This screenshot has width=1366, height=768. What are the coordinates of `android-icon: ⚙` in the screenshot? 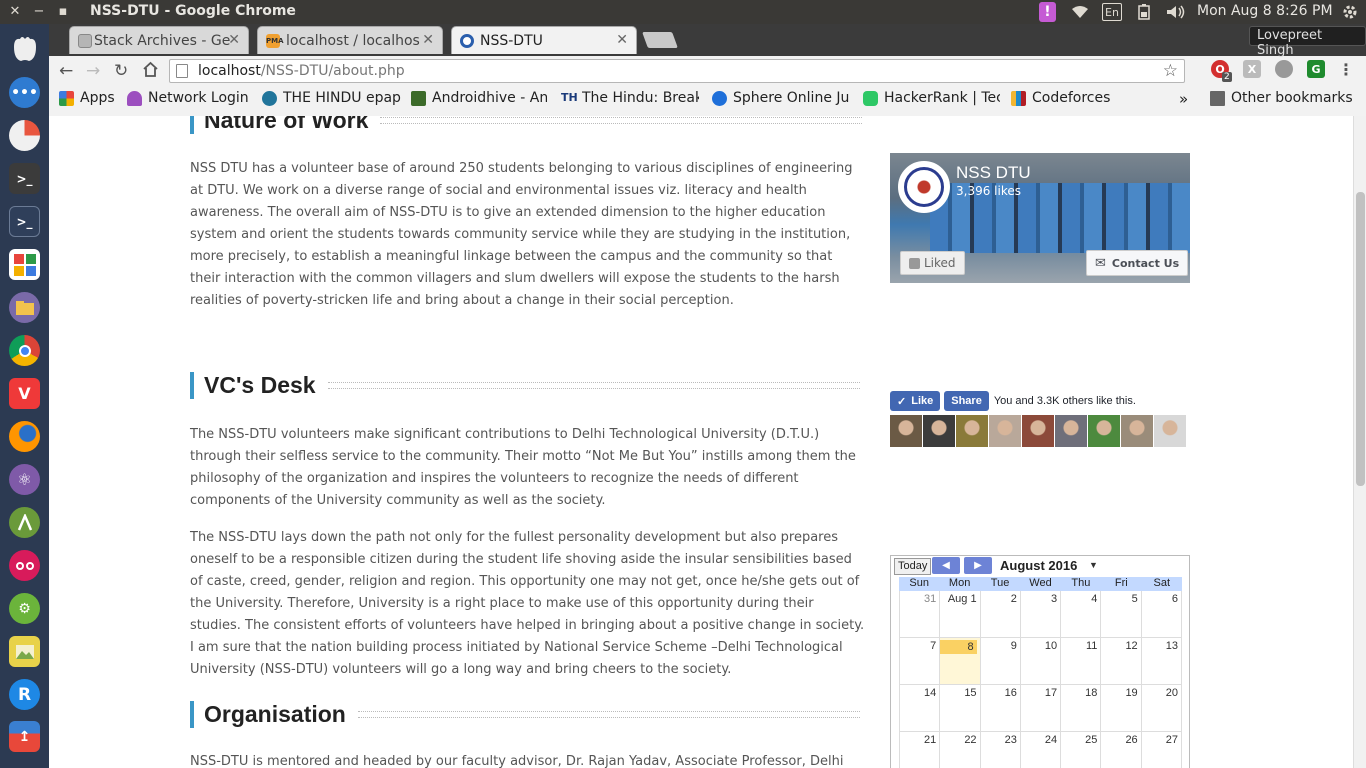 It's located at (24, 608).